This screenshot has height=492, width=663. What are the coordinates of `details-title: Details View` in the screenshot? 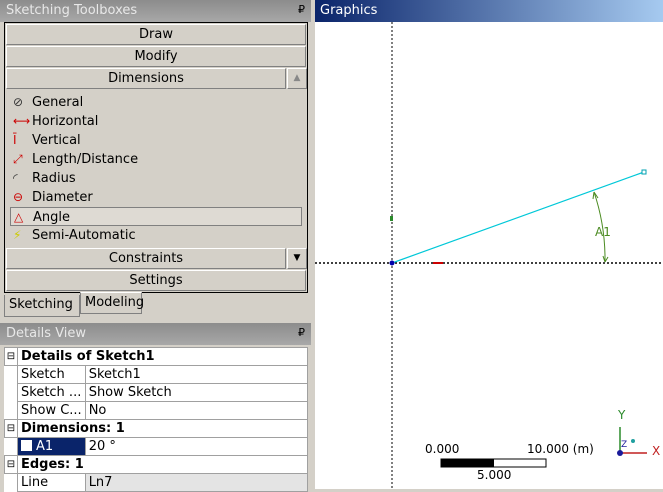 It's located at (46, 333).